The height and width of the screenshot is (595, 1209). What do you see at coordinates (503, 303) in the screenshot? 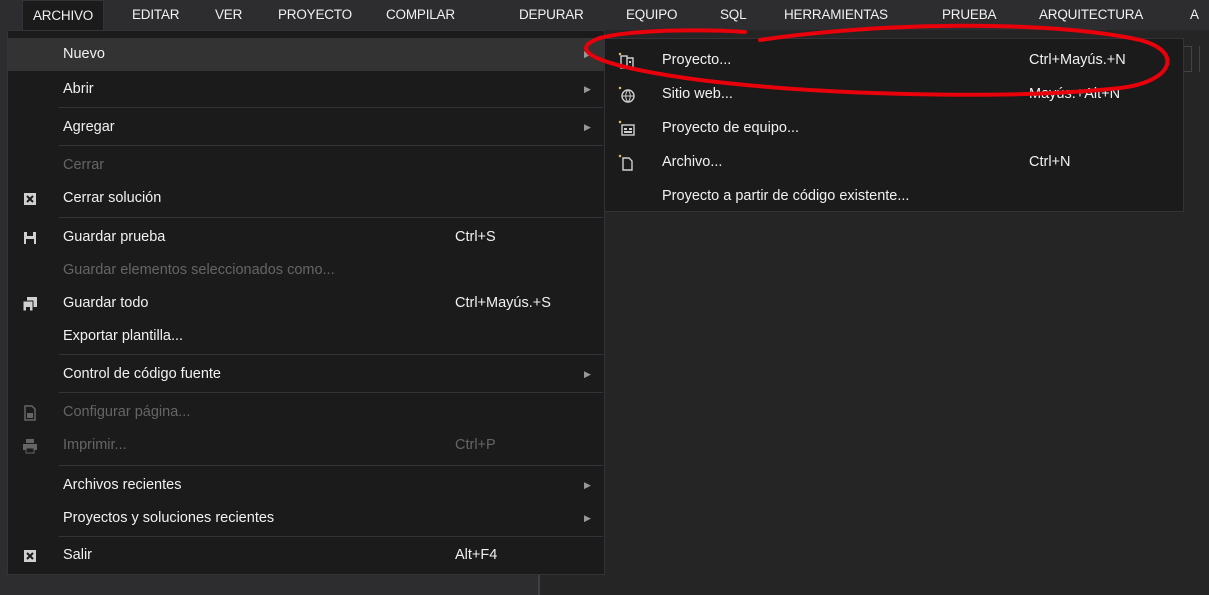
I see `menu-item-shortcut: Ctrl+Mayús.+S` at bounding box center [503, 303].